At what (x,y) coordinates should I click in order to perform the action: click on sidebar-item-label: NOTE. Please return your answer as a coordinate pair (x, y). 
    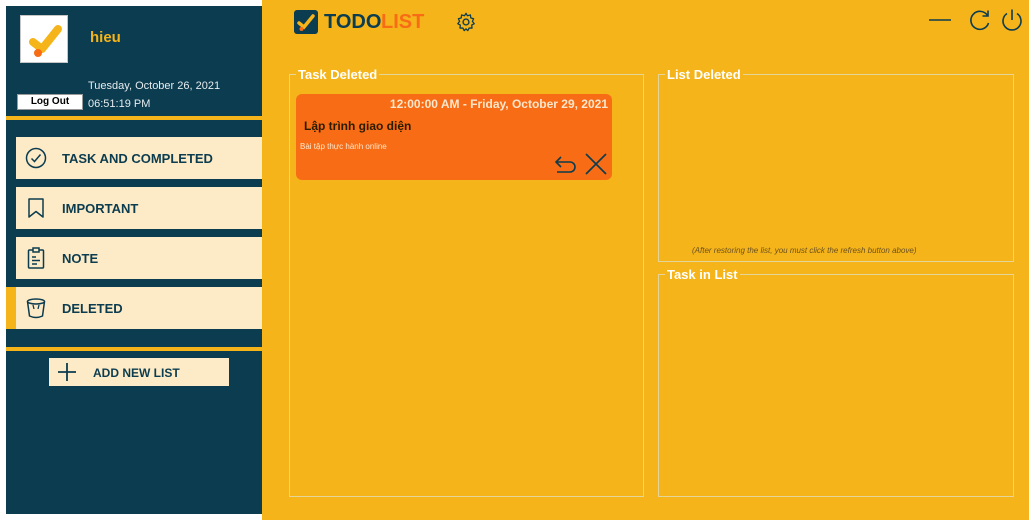
    Looking at the image, I should click on (80, 258).